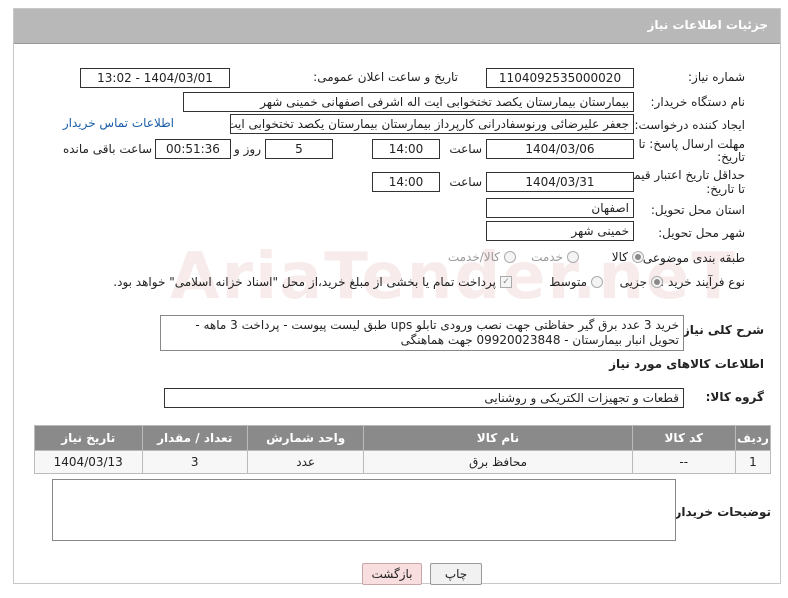 This screenshot has height=598, width=788. Describe the element at coordinates (597, 282) in the screenshot. I see `process-radio-medium` at that location.